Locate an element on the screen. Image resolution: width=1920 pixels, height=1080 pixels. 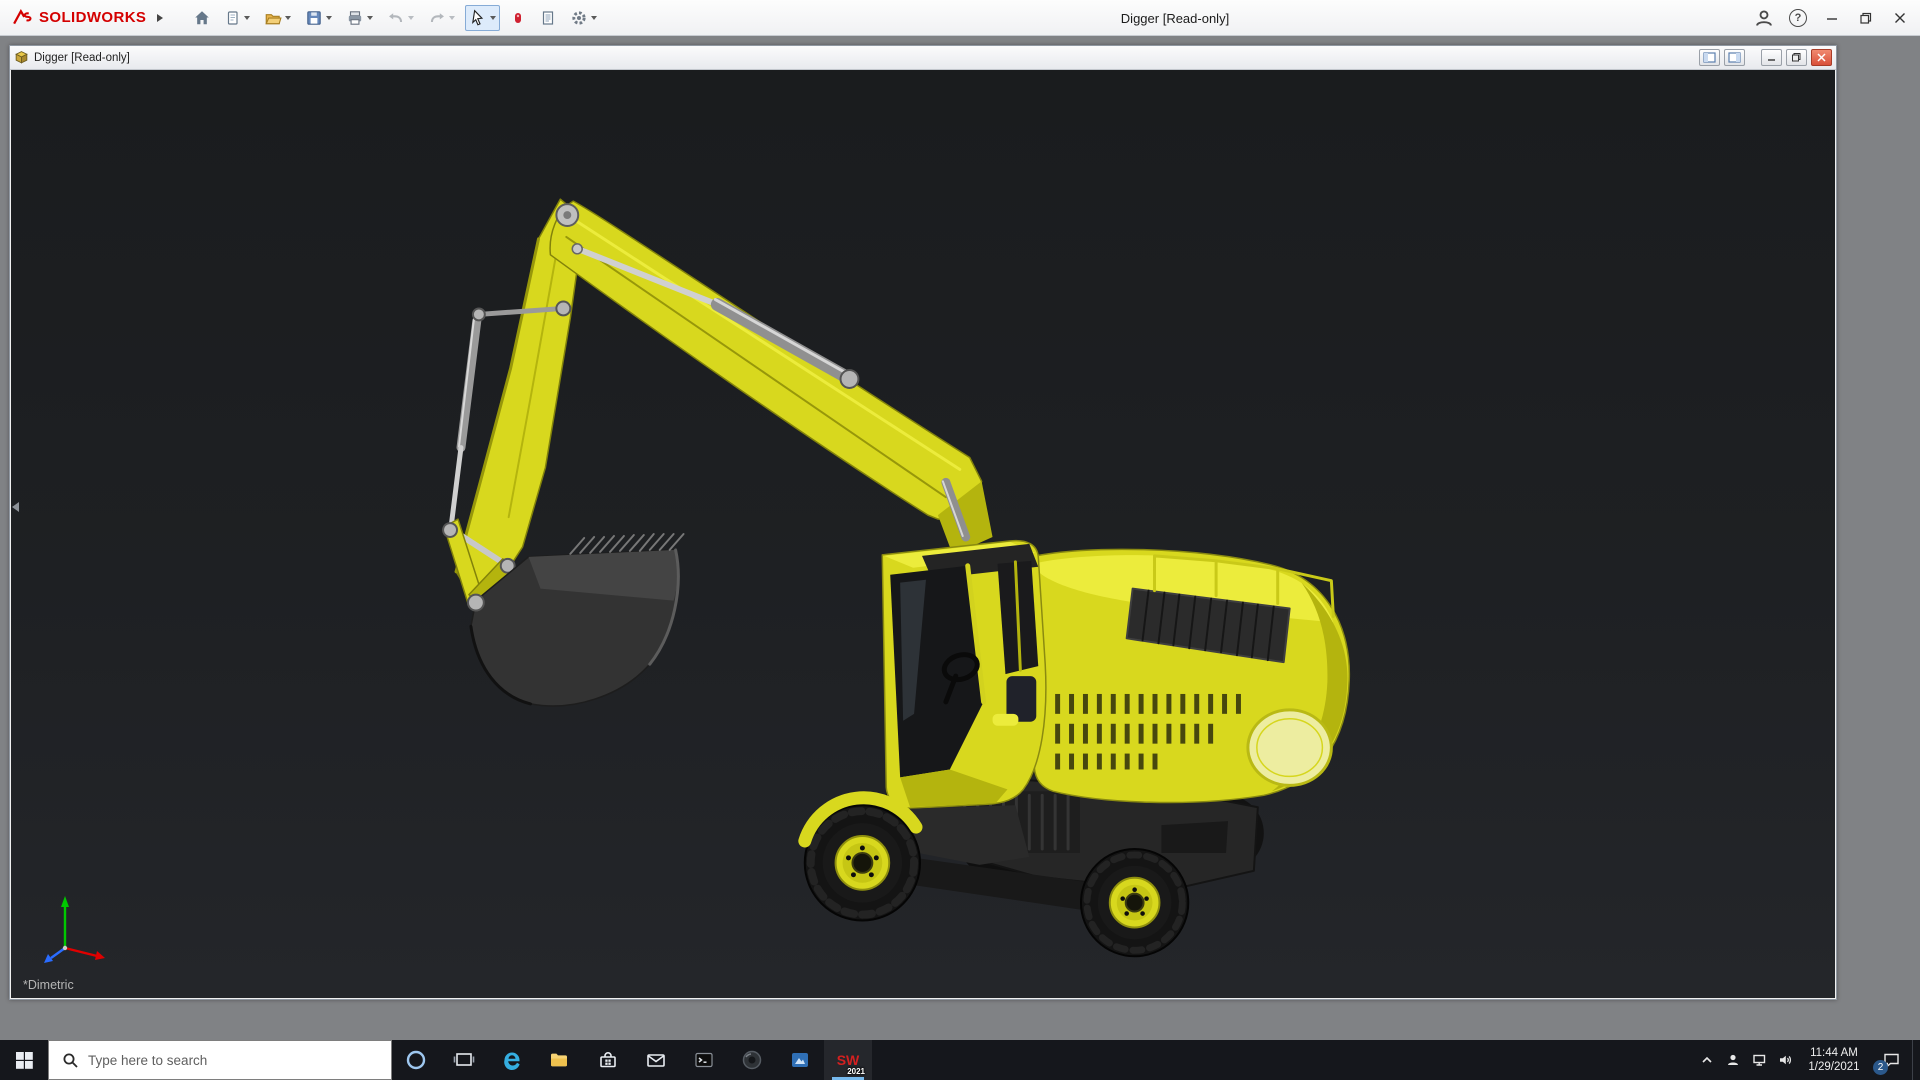
app-titlebar: SOLIDWORKS Digger [Read-only] ? is located at coordinates (960, 18).